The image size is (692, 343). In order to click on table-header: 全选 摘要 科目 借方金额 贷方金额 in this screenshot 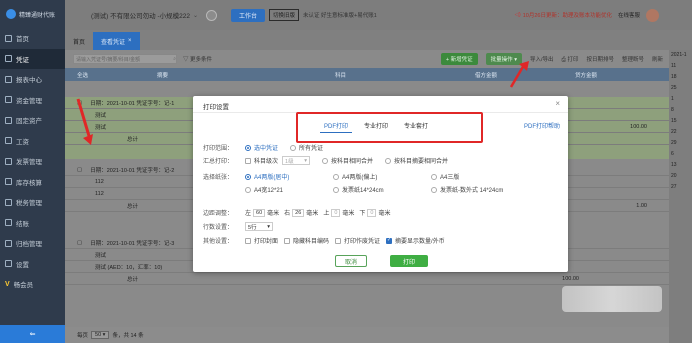, I will do `click(367, 74)`.